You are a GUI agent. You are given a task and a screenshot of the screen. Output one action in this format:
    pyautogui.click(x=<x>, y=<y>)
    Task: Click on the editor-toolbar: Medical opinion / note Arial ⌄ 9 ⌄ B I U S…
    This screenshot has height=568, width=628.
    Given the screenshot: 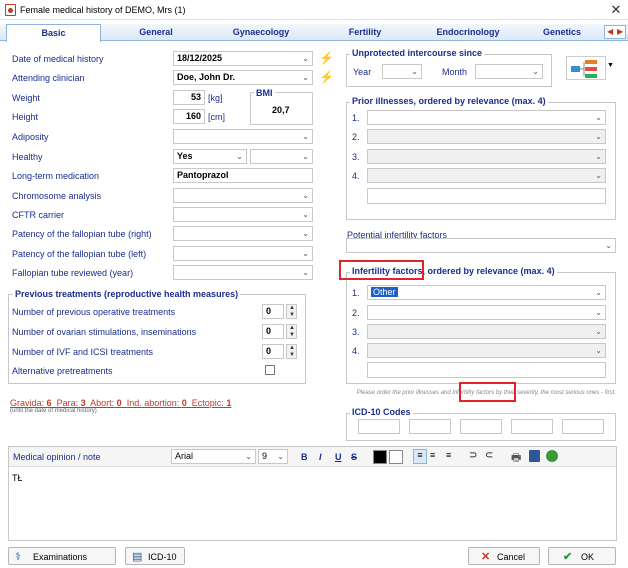 What is the action you would take?
    pyautogui.click(x=312, y=457)
    